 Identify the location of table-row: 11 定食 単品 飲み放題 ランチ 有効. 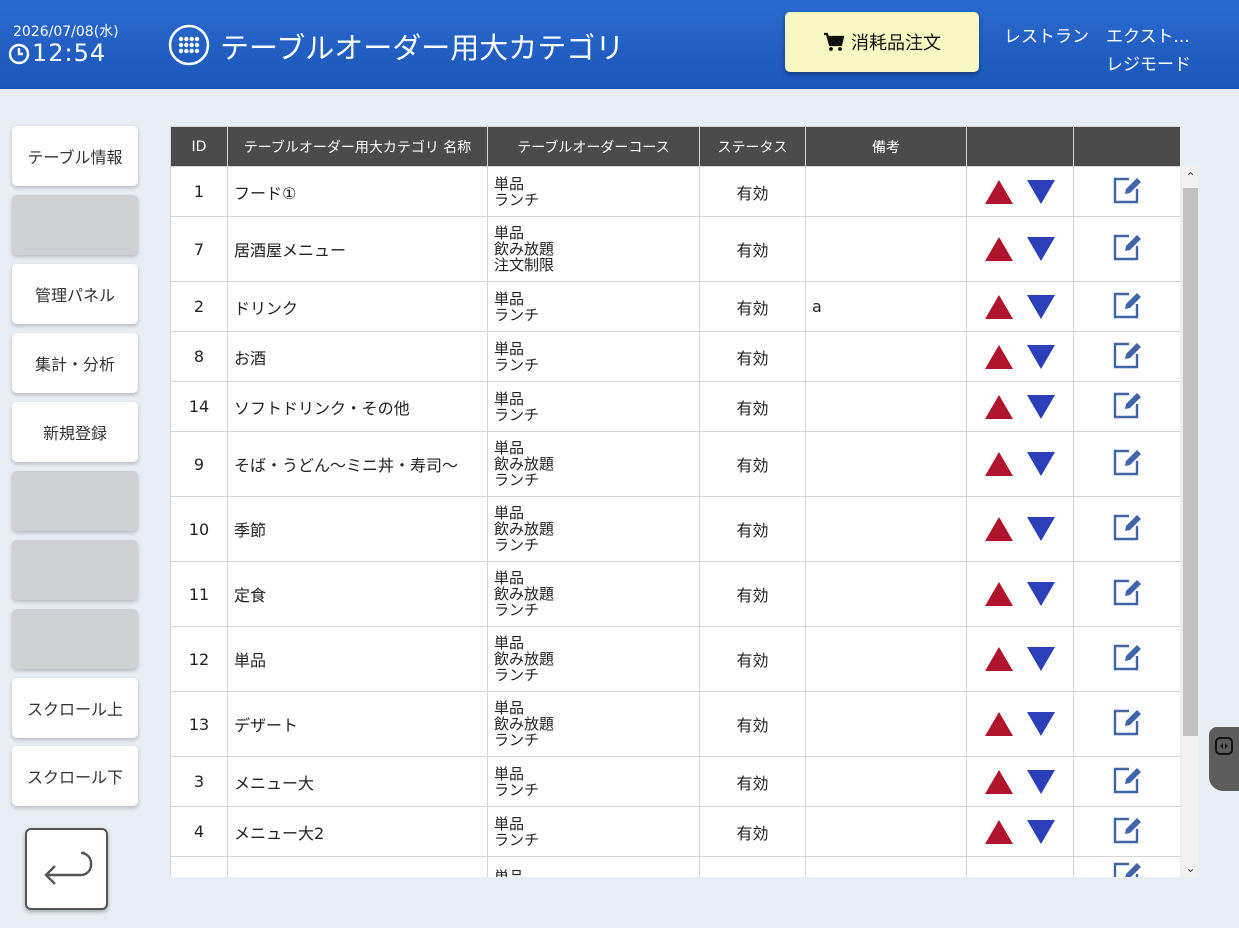
(675, 594).